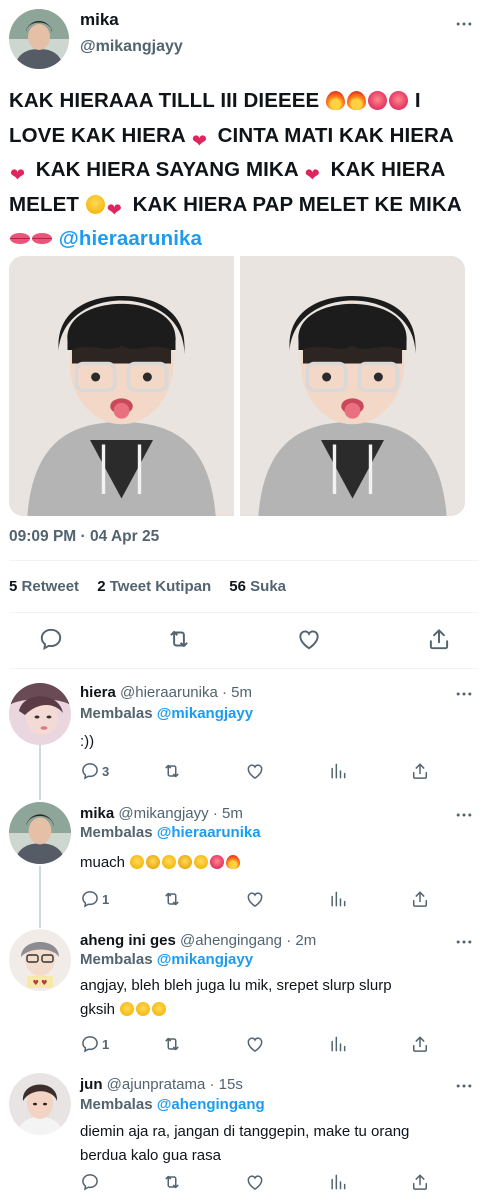 Image resolution: width=488 pixels, height=1200 pixels. What do you see at coordinates (169, 692) in the screenshot?
I see `author-handle: @hieraarunika` at bounding box center [169, 692].